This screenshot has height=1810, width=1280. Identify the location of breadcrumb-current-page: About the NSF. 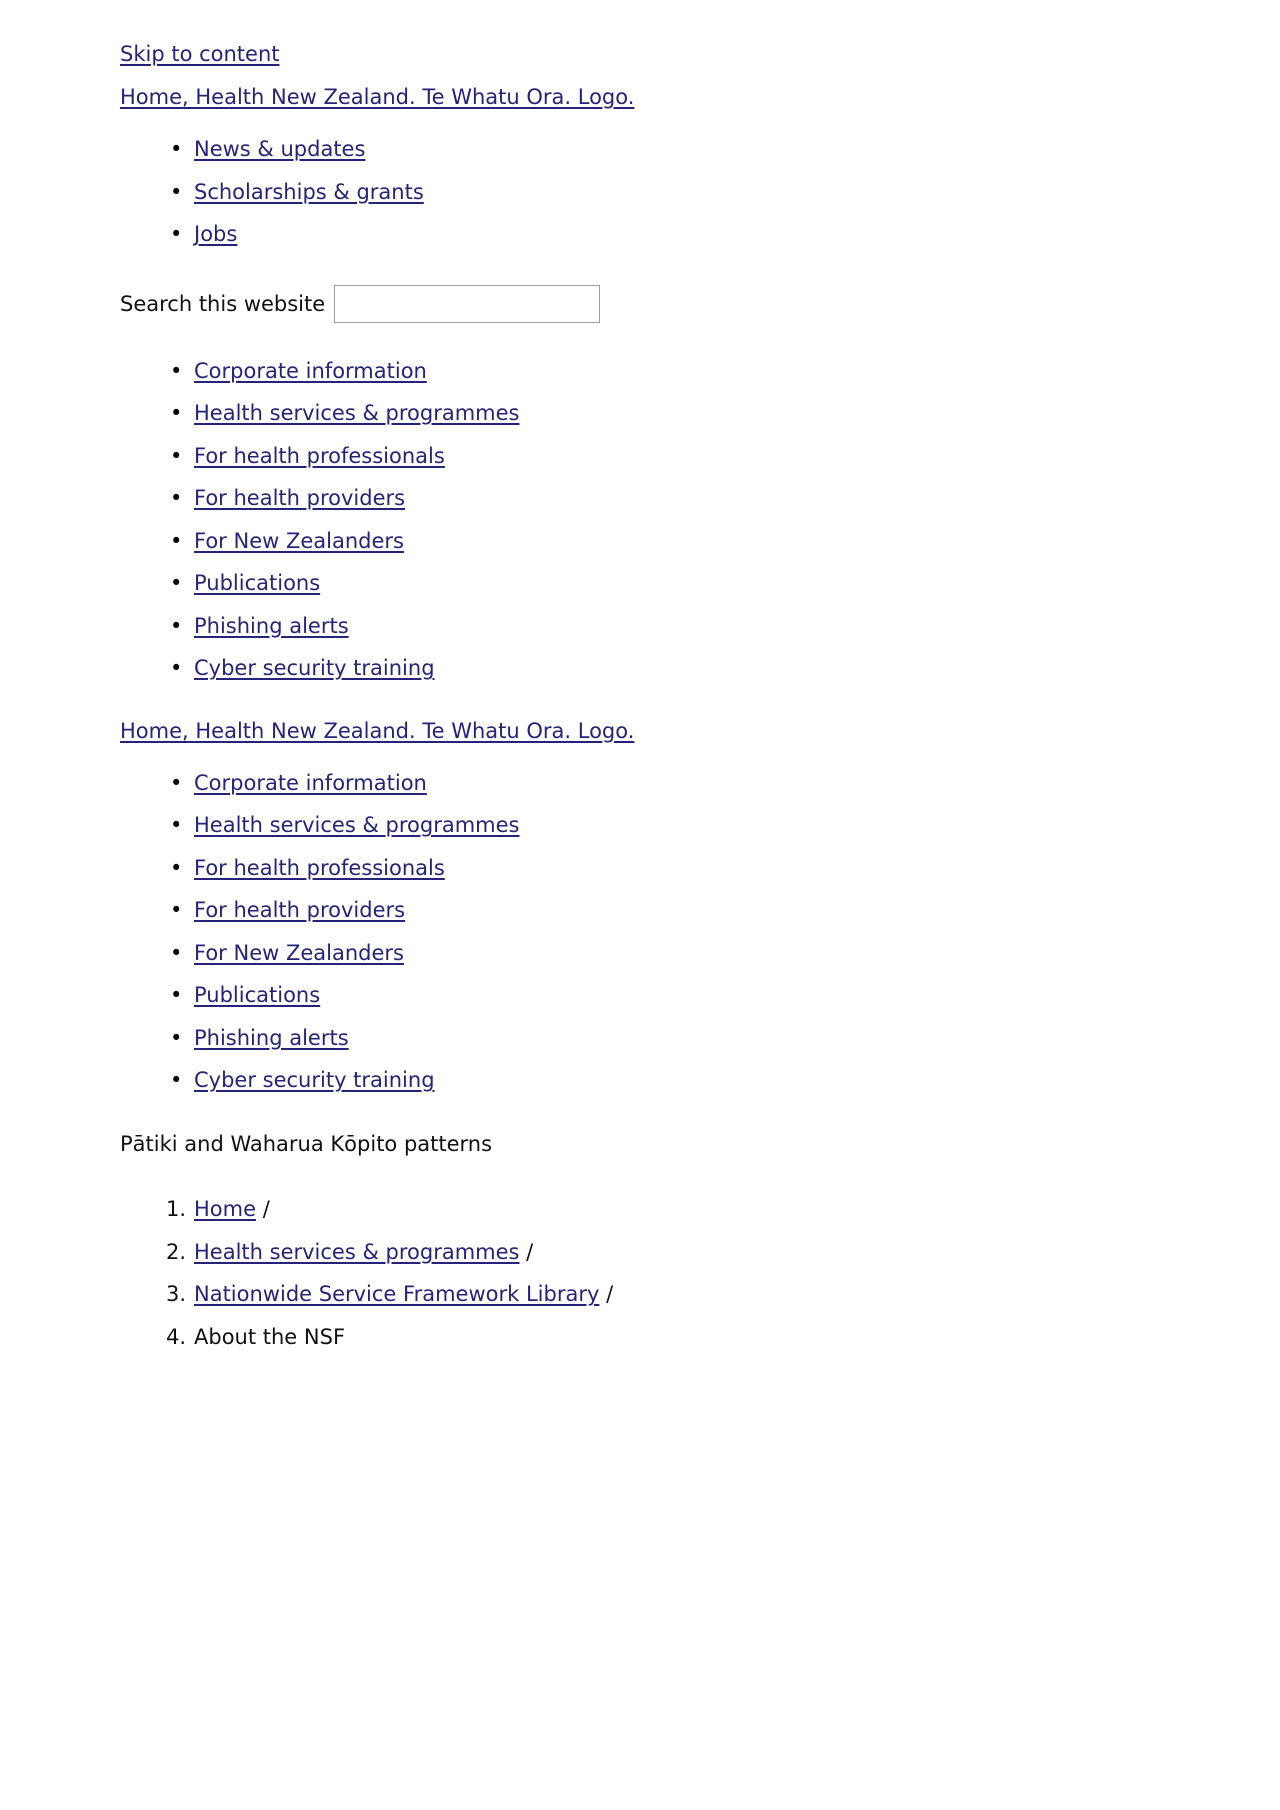
(270, 1336).